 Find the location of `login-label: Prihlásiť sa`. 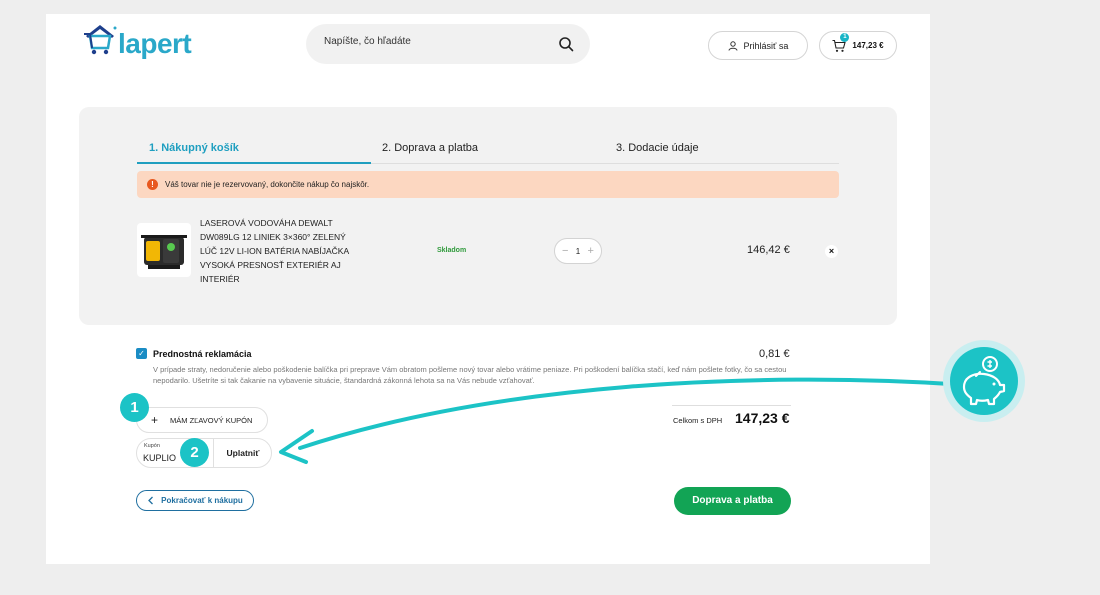

login-label: Prihlásiť sa is located at coordinates (766, 45).